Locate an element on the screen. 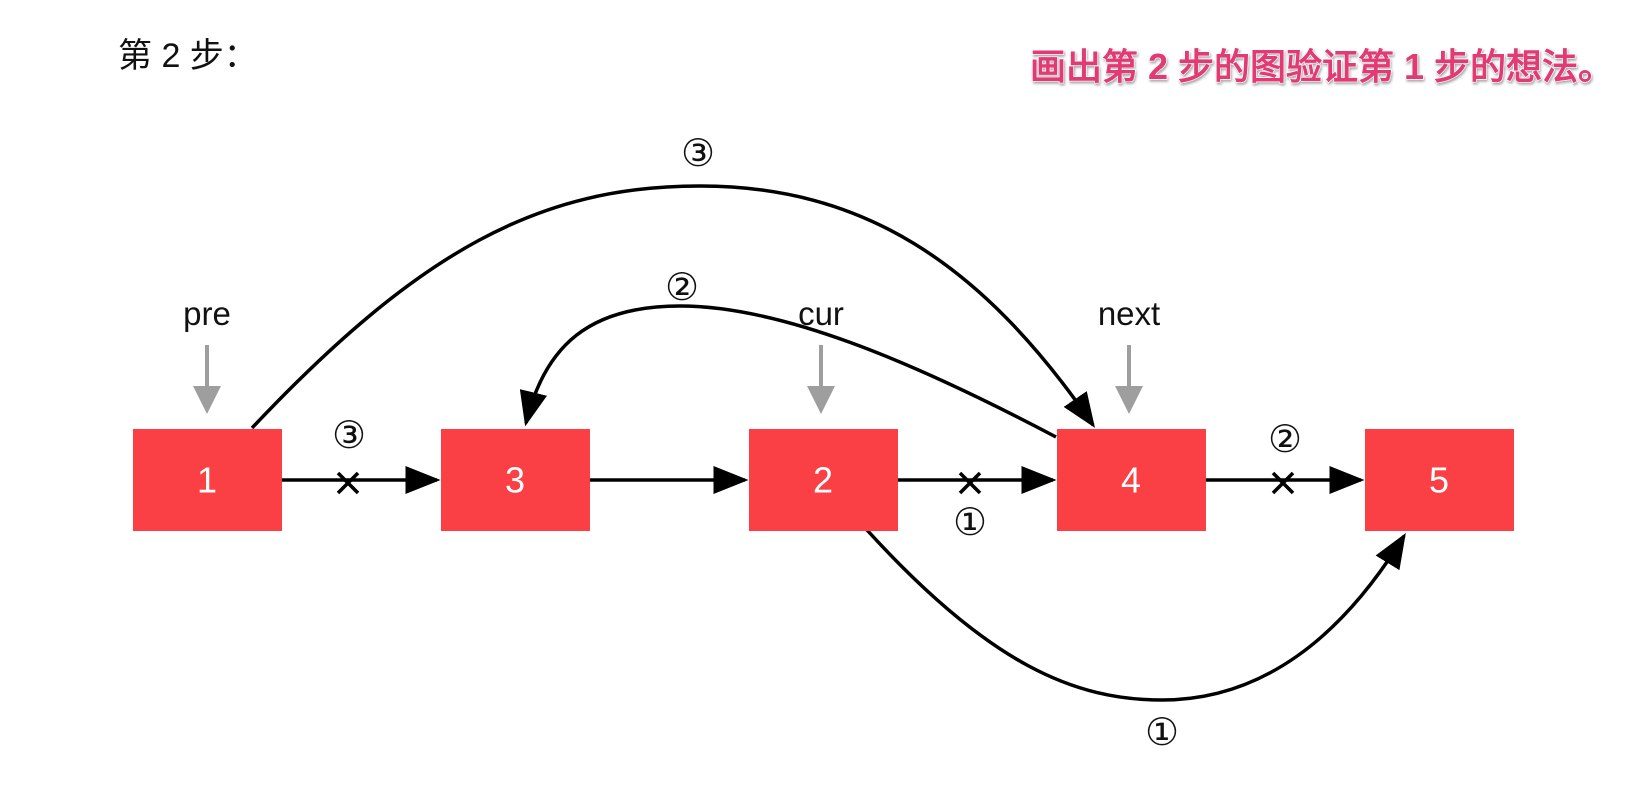 The width and height of the screenshot is (1638, 812). node-label: 3 is located at coordinates (515, 480).